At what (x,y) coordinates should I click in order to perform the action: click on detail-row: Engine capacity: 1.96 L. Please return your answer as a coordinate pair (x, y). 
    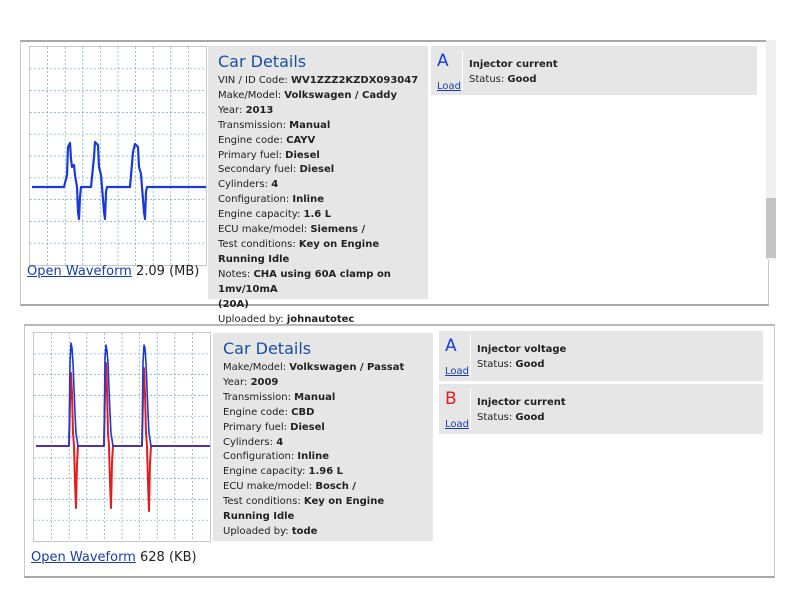
    Looking at the image, I should click on (283, 472).